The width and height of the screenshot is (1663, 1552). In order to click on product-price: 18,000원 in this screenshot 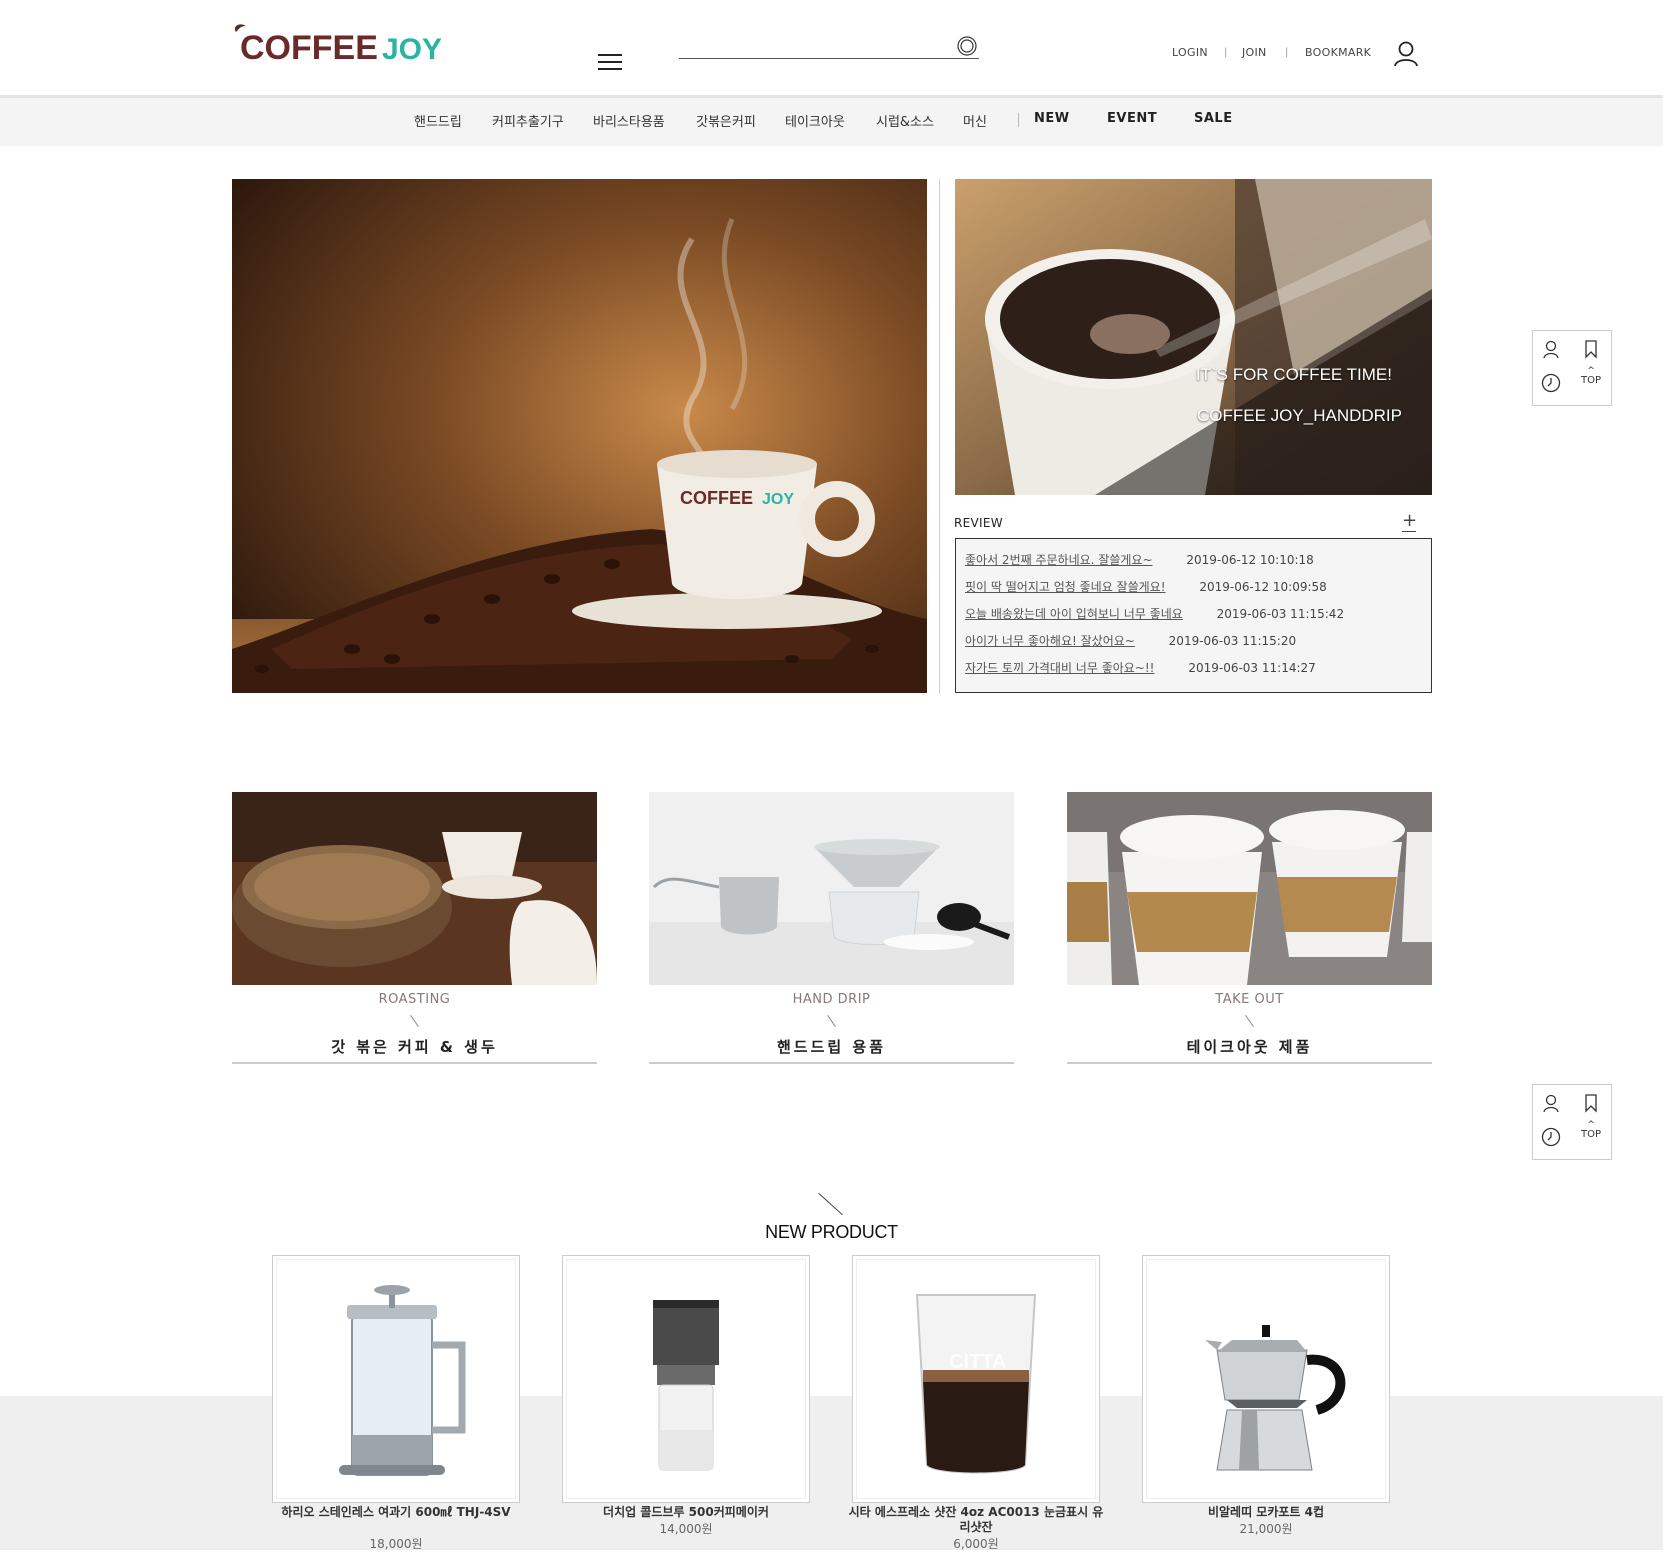, I will do `click(396, 1544)`.